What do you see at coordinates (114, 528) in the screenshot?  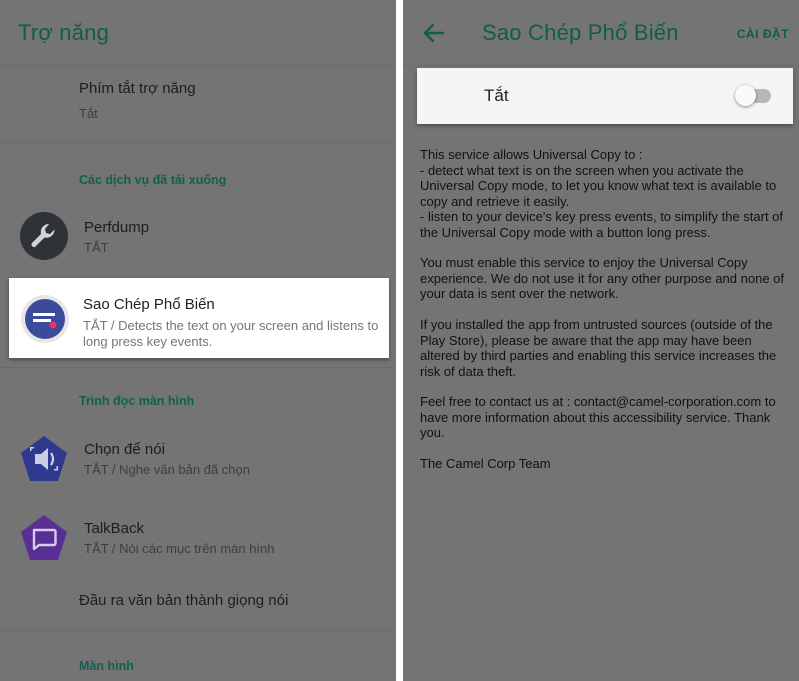 I see `talkback-title: TalkBack` at bounding box center [114, 528].